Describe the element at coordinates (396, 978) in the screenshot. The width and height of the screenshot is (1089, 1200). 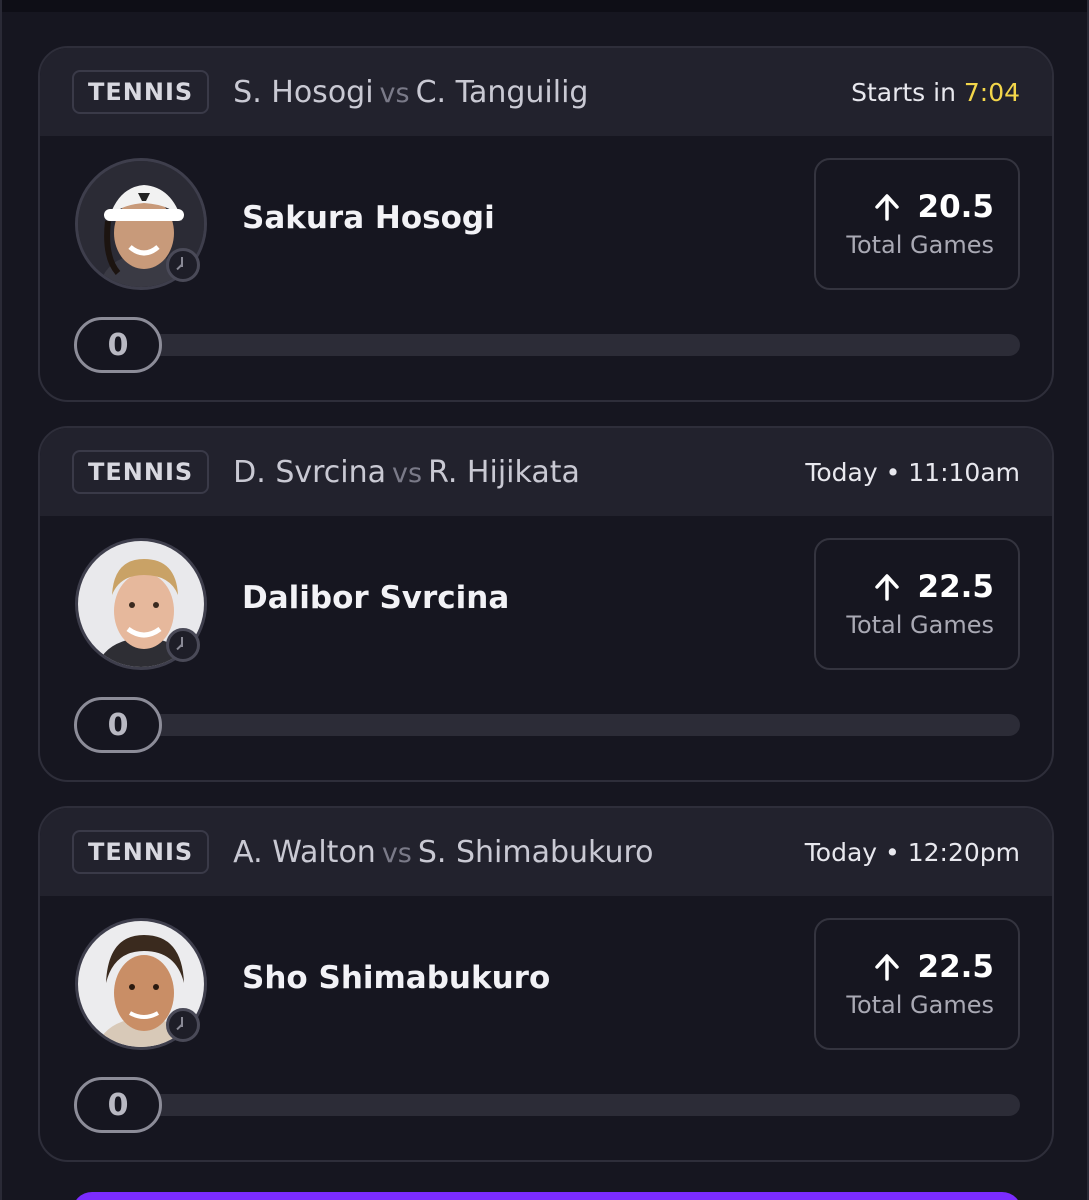
I see `player-name: Sho Shimabukuro` at that location.